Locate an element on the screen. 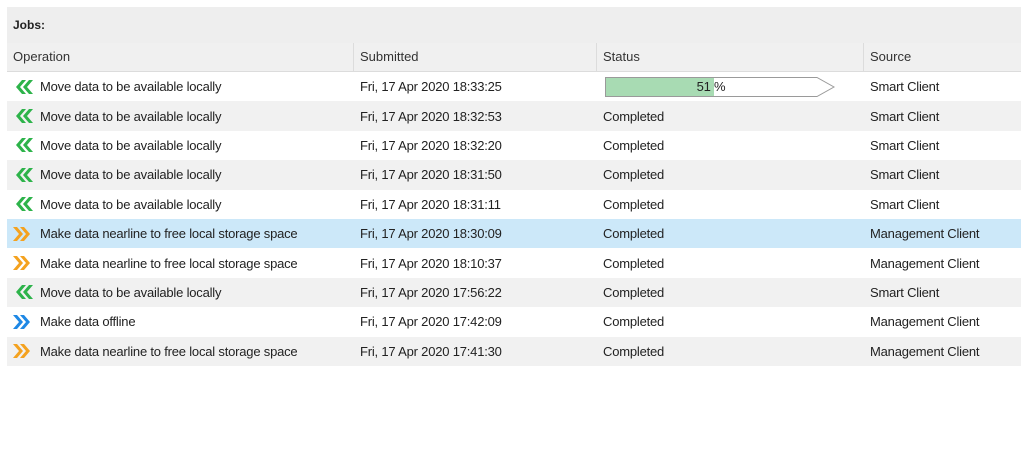  progress-bar: 51 % is located at coordinates (720, 86).